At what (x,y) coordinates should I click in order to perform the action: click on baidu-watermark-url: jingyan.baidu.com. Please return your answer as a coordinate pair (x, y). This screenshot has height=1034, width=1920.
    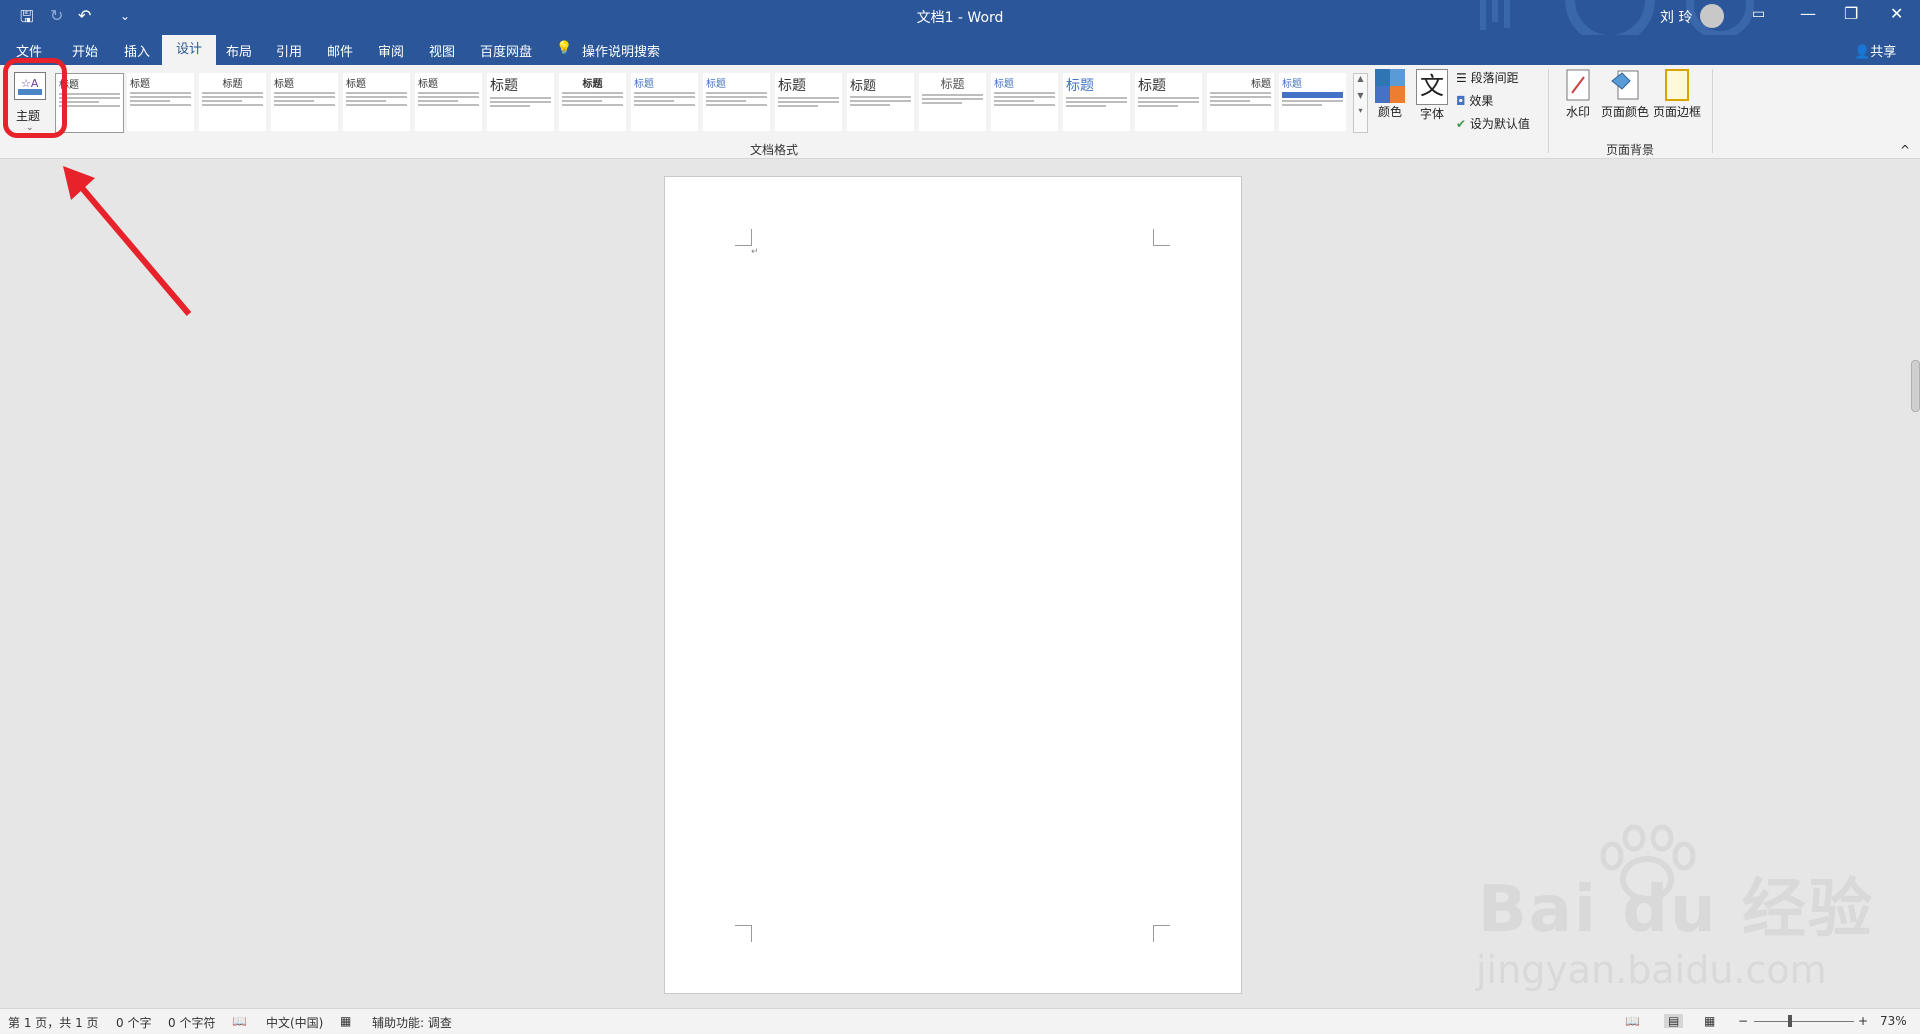
    Looking at the image, I should click on (1651, 970).